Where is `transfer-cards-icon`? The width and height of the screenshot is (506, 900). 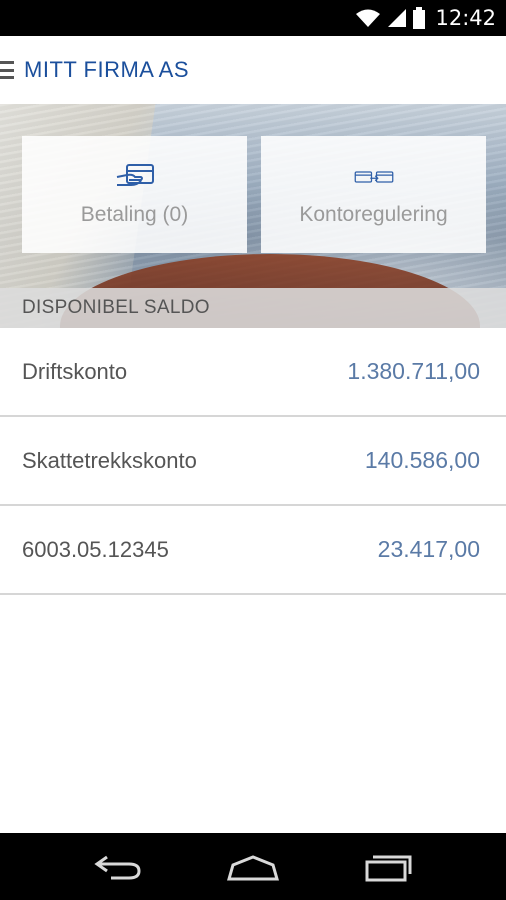
transfer-cards-icon is located at coordinates (373, 176).